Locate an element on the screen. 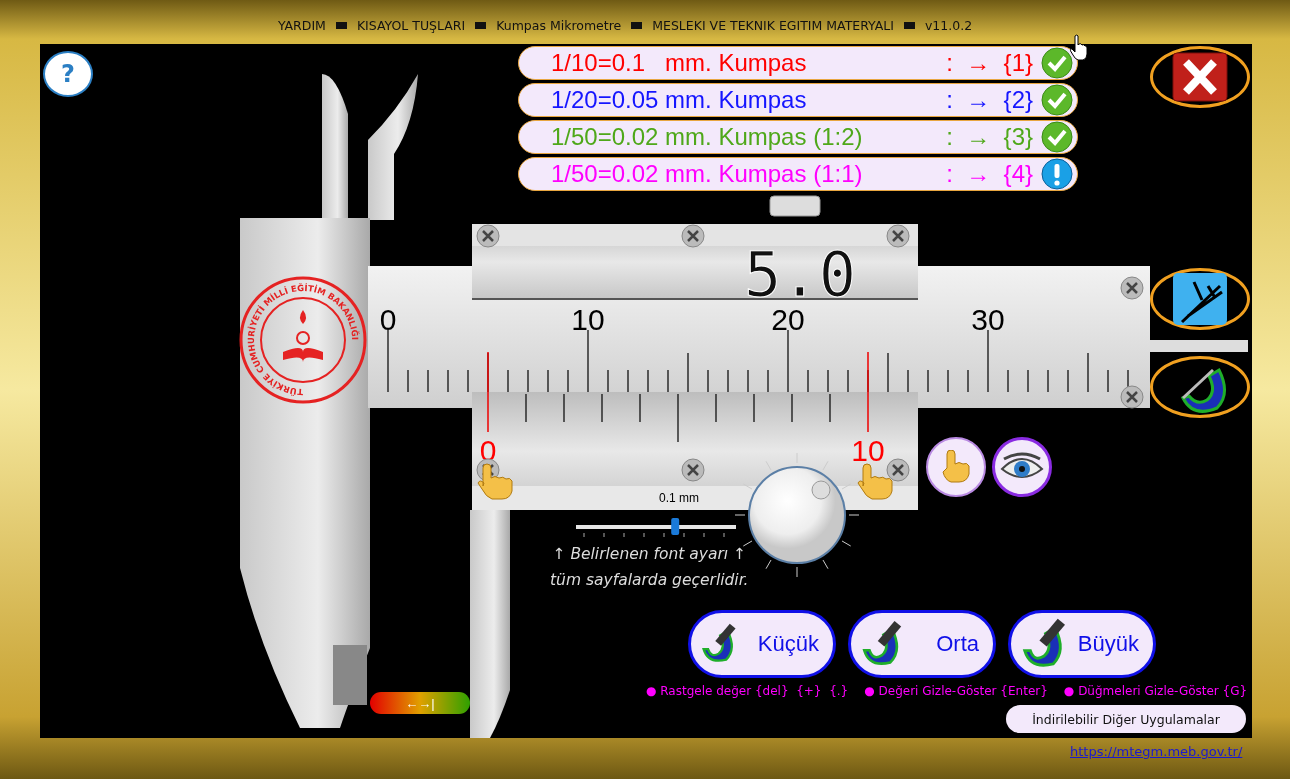 This screenshot has height=779, width=1290. shortcut-label: : → {3} is located at coordinates (989, 137).